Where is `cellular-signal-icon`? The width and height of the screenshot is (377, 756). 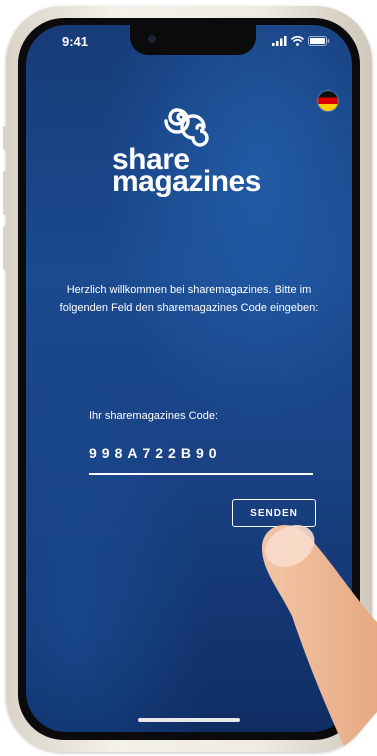 cellular-signal-icon is located at coordinates (279, 41).